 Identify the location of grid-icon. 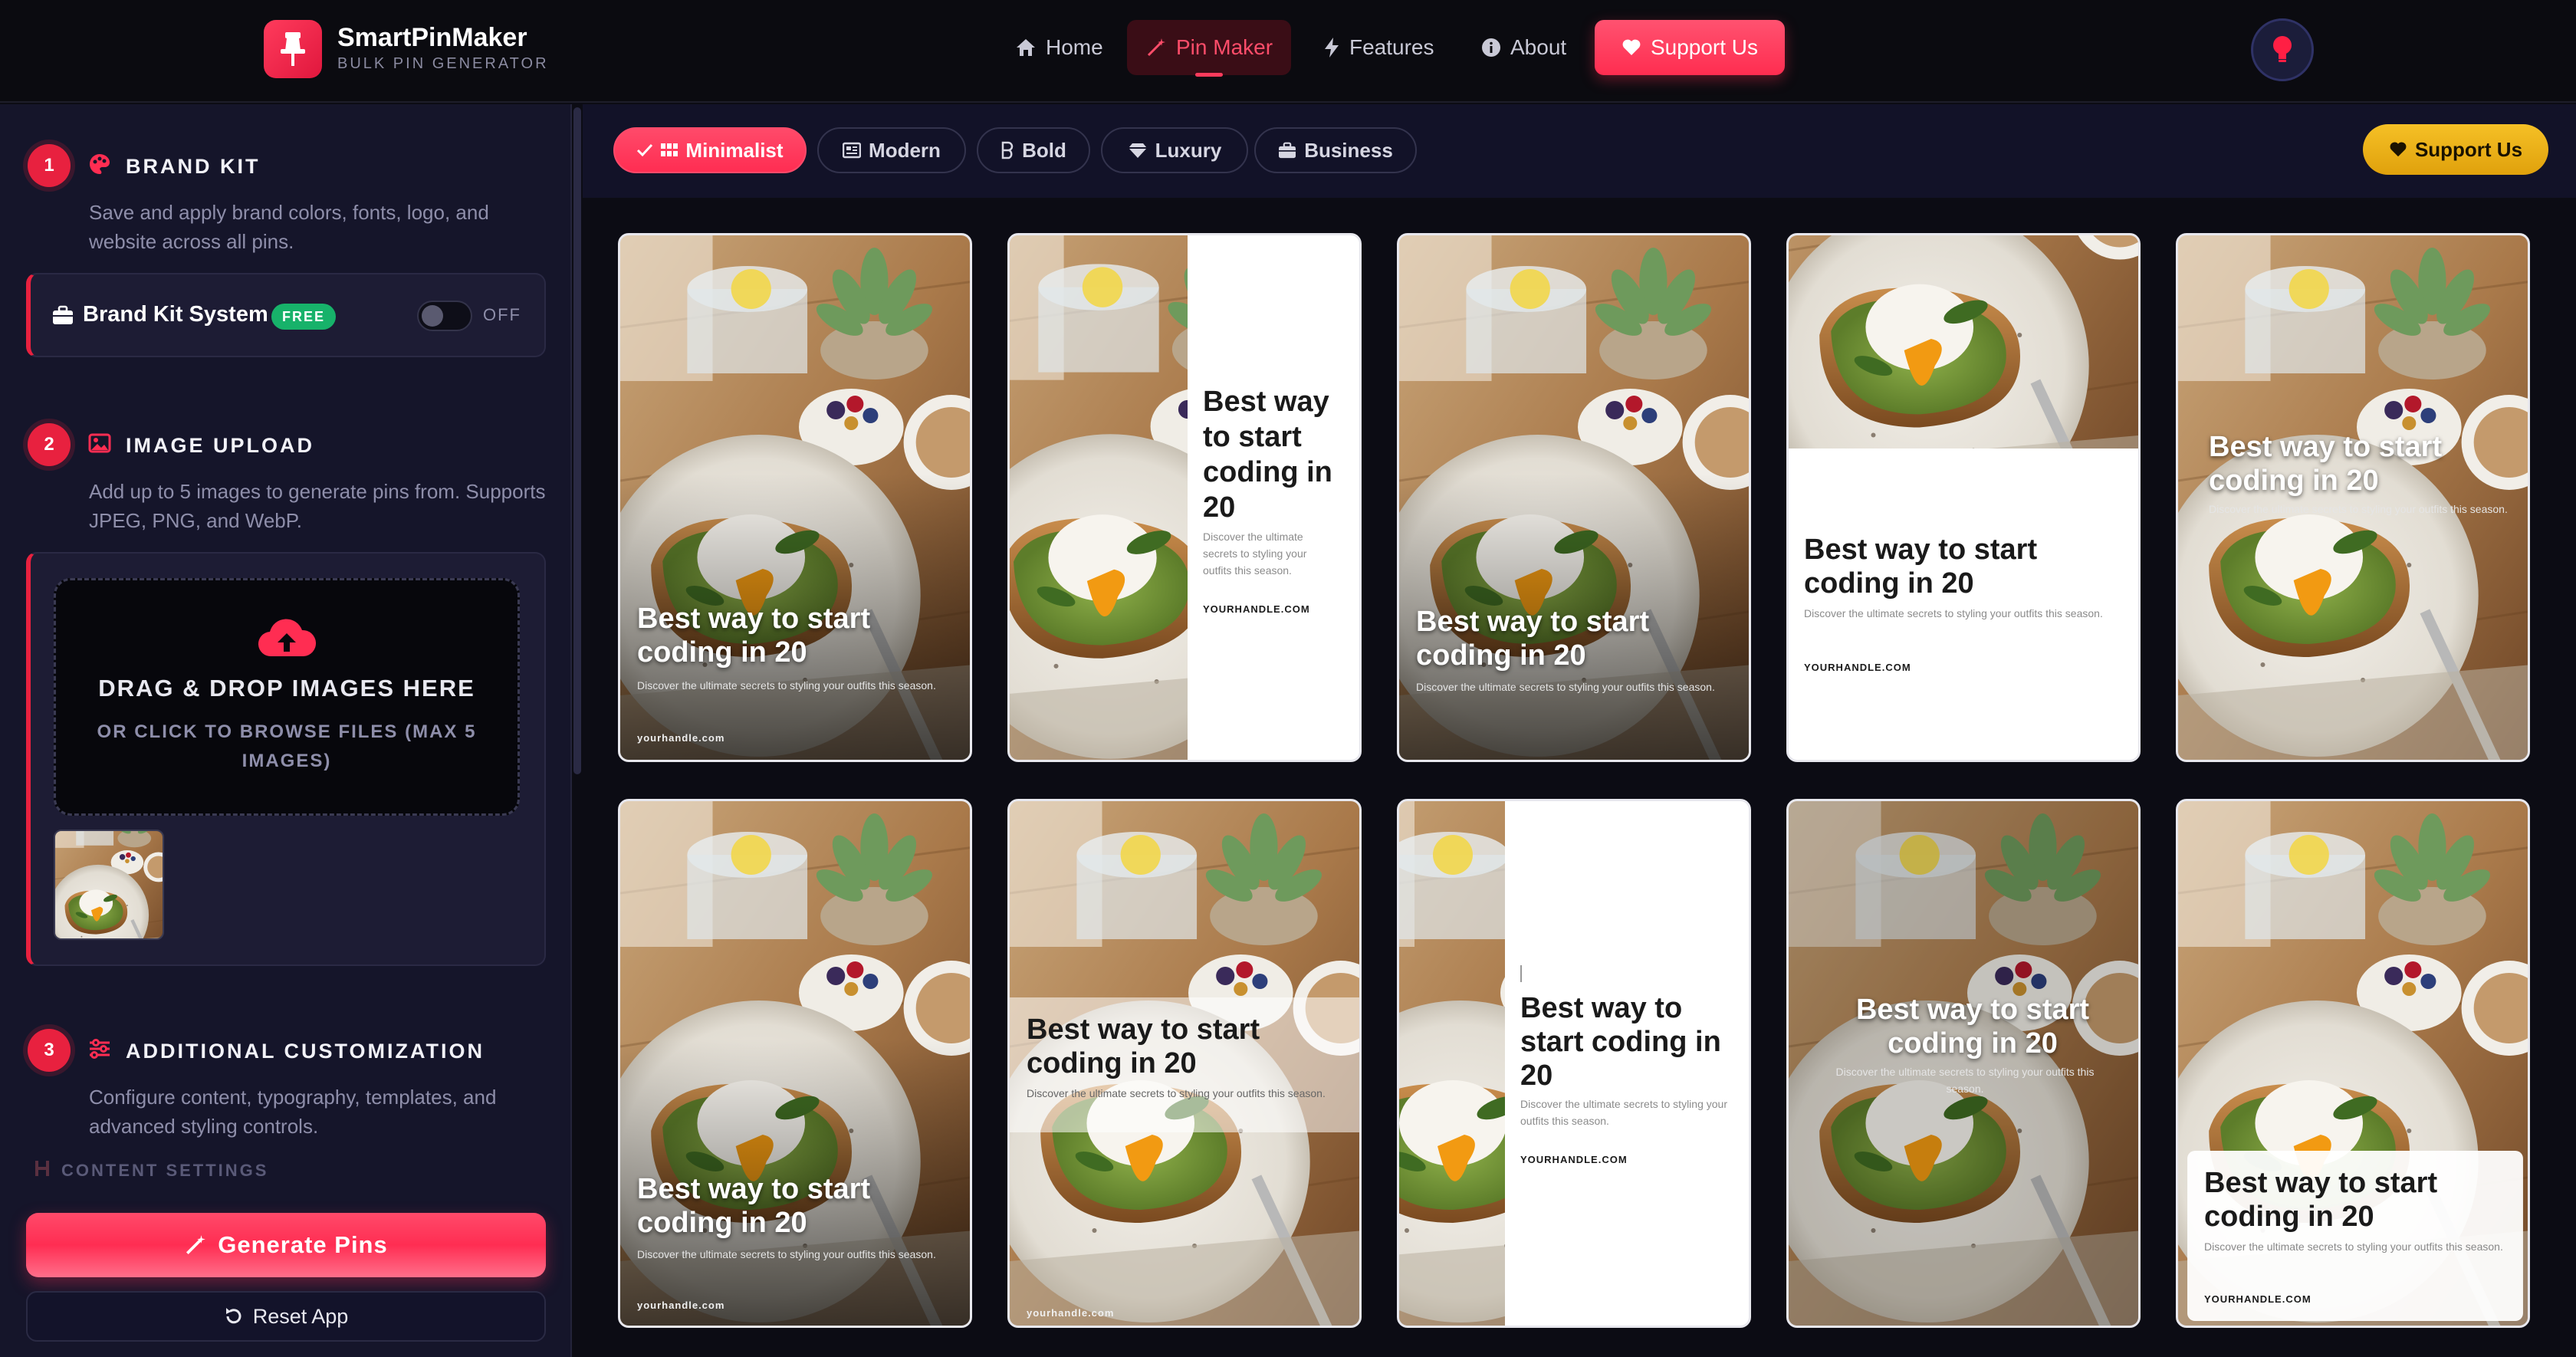
(669, 149).